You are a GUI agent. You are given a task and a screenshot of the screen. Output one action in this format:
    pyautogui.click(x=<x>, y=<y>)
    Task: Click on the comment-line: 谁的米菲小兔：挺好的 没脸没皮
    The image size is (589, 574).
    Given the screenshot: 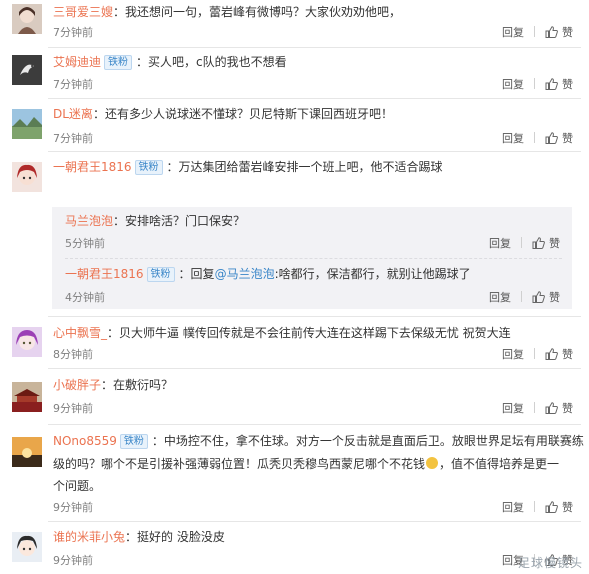 What is the action you would take?
    pyautogui.click(x=139, y=537)
    